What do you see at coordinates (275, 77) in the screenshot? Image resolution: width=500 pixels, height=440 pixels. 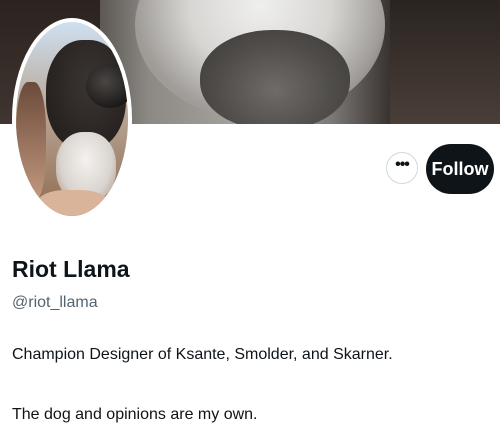 I see `banner-dog-nose` at bounding box center [275, 77].